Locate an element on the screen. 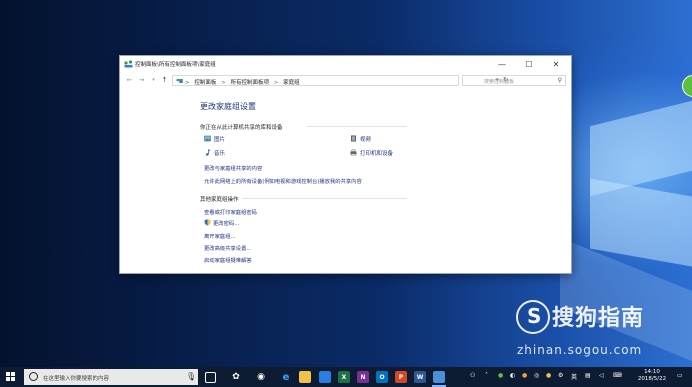 The height and width of the screenshot is (387, 692). page-title: 更改家庭组设置 is located at coordinates (228, 106).